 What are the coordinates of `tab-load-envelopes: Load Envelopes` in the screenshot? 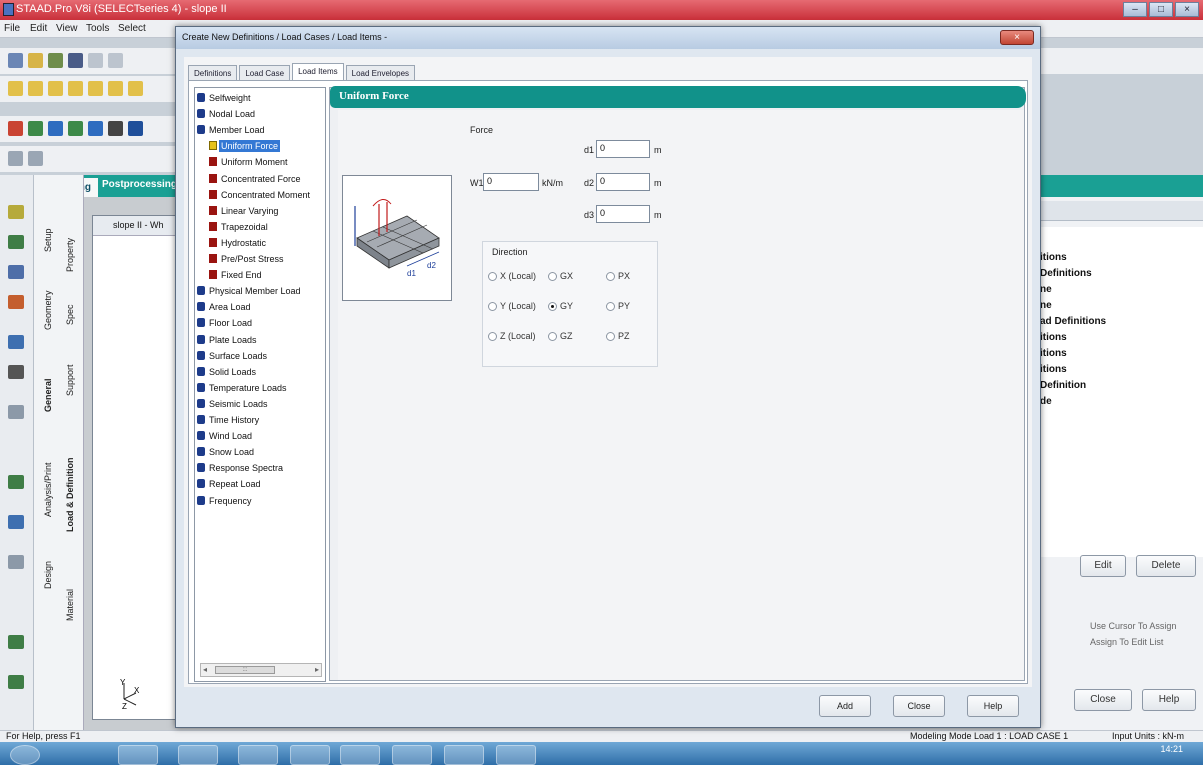 It's located at (380, 73).